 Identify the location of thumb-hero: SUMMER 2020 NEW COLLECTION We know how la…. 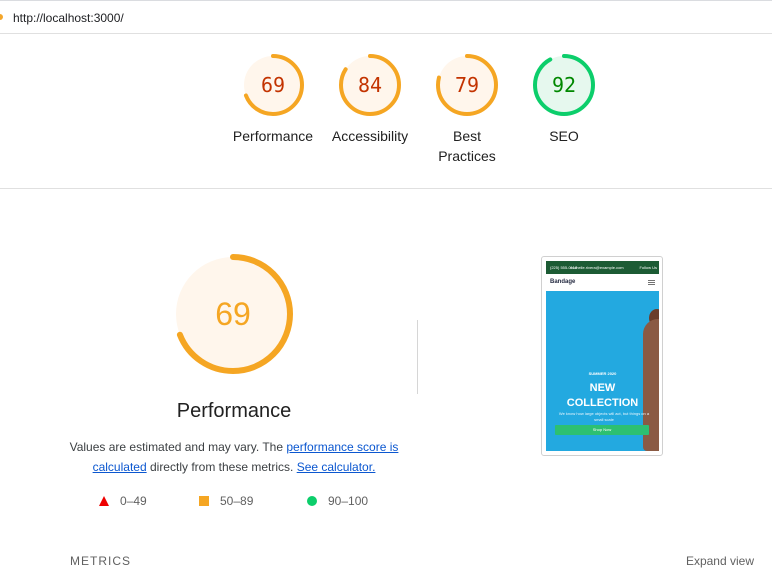
(602, 371).